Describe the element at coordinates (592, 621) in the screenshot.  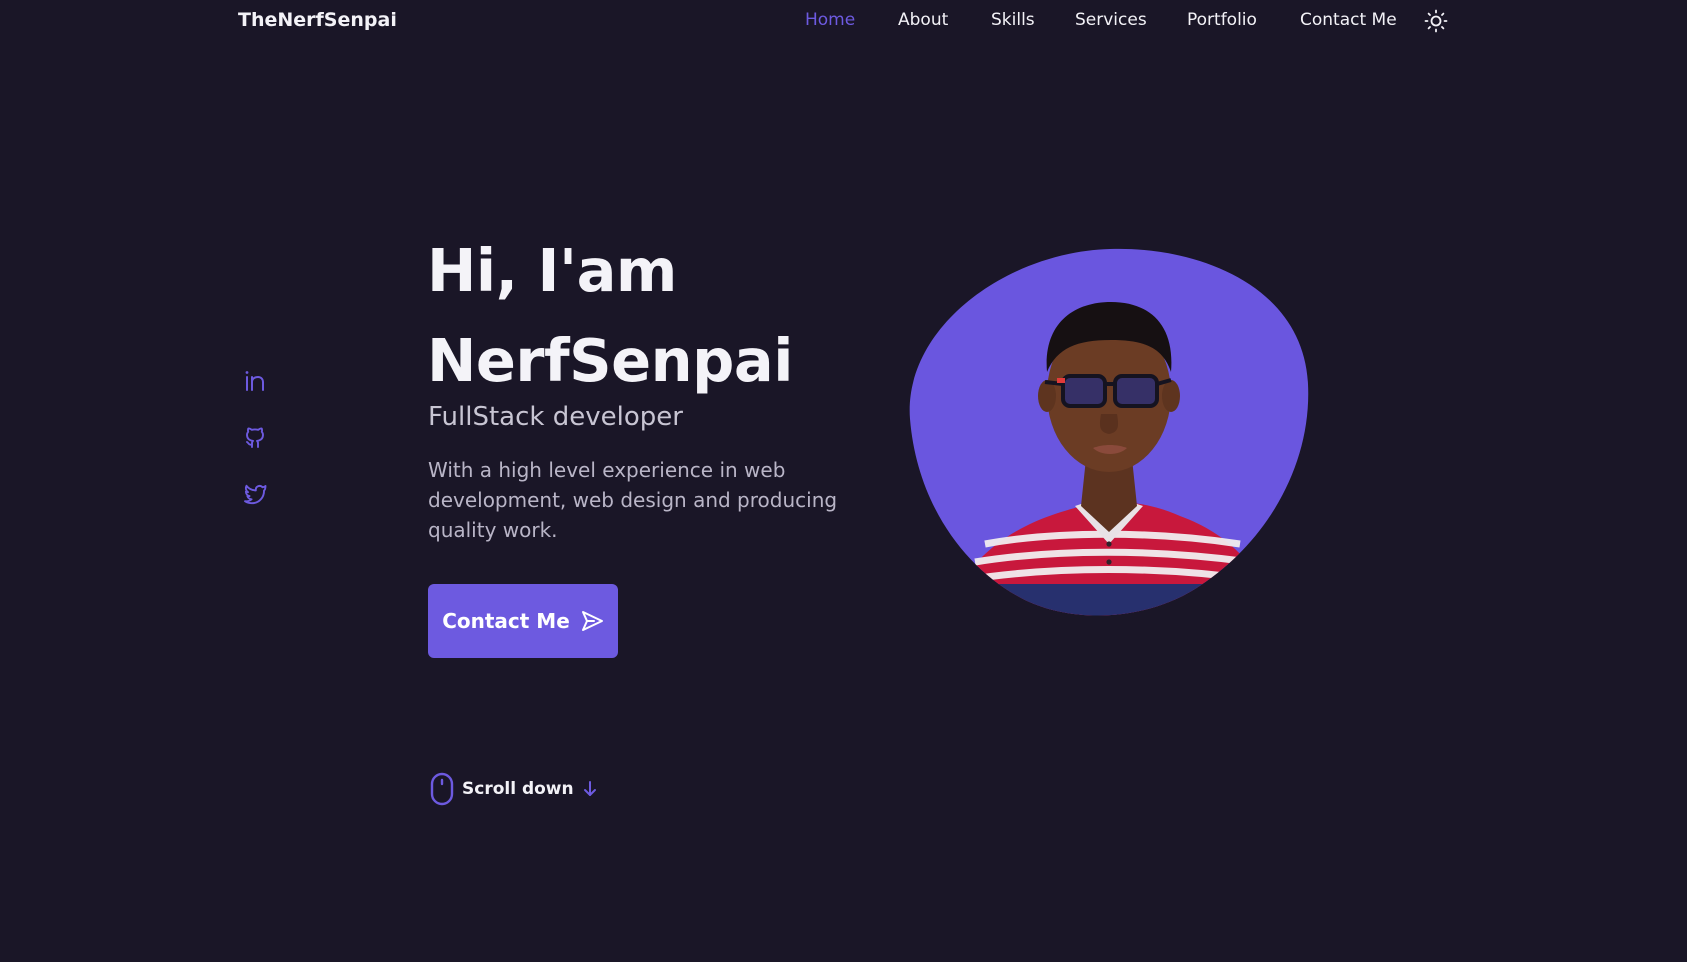
I see `send-icon` at that location.